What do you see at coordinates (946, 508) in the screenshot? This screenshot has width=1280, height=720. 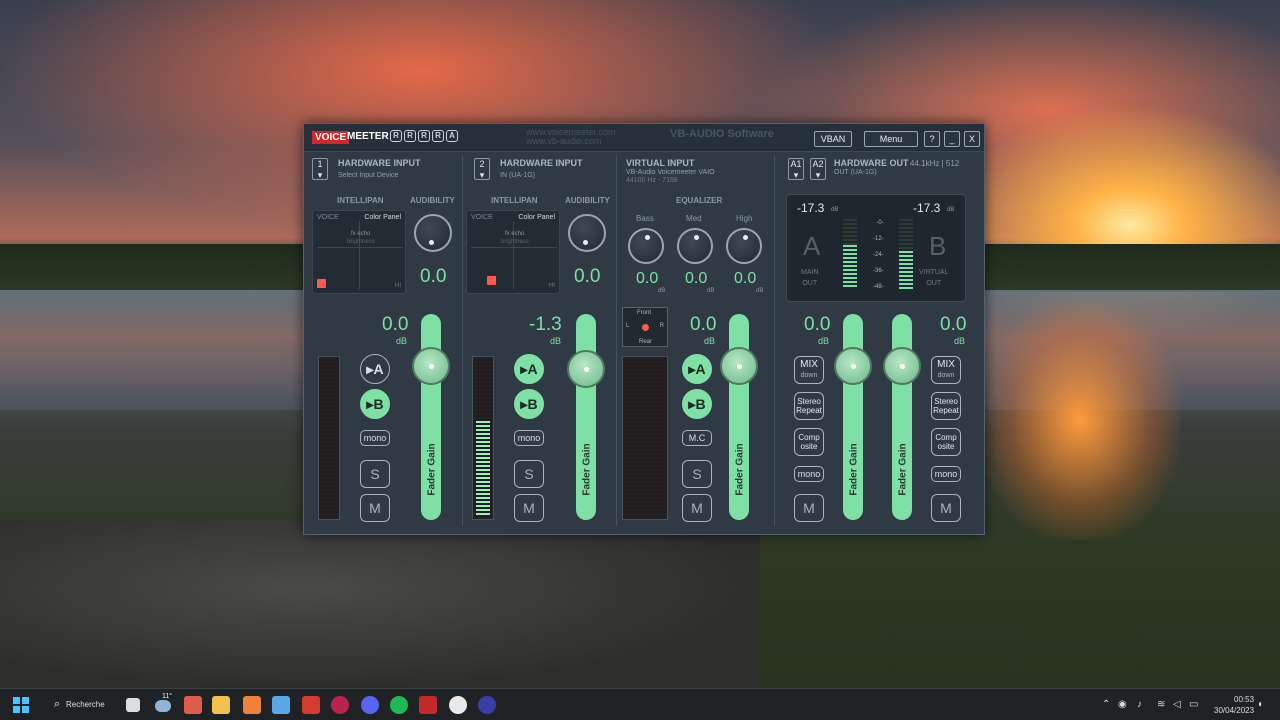 I see `bus-b-mute-button: M` at bounding box center [946, 508].